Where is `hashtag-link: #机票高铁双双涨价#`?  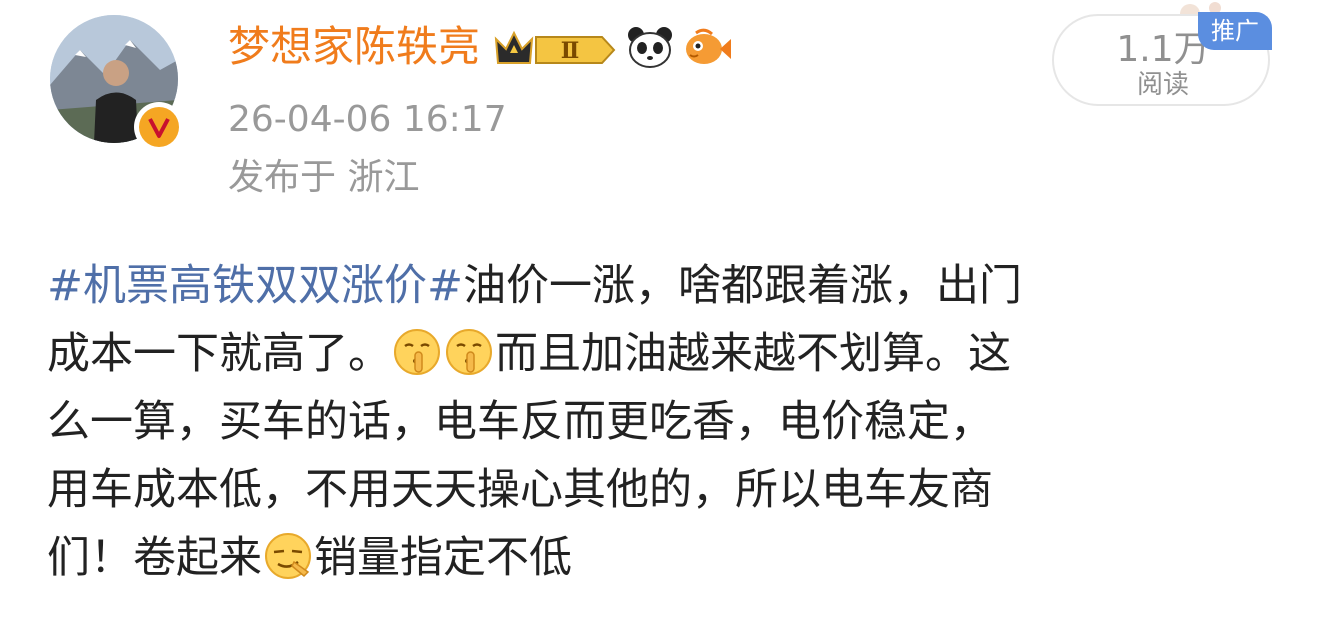 hashtag-link: #机票高铁双双涨价# is located at coordinates (255, 286).